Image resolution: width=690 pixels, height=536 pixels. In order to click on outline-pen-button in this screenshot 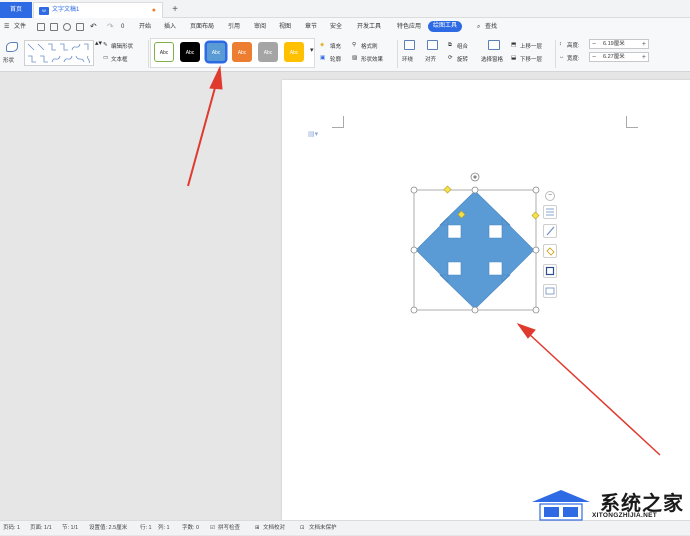, I will do `click(550, 231)`.